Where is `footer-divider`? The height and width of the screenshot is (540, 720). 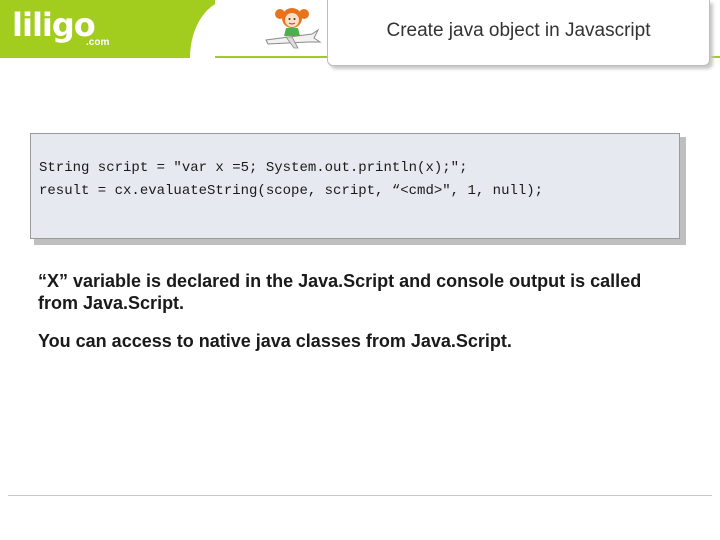 footer-divider is located at coordinates (360, 495).